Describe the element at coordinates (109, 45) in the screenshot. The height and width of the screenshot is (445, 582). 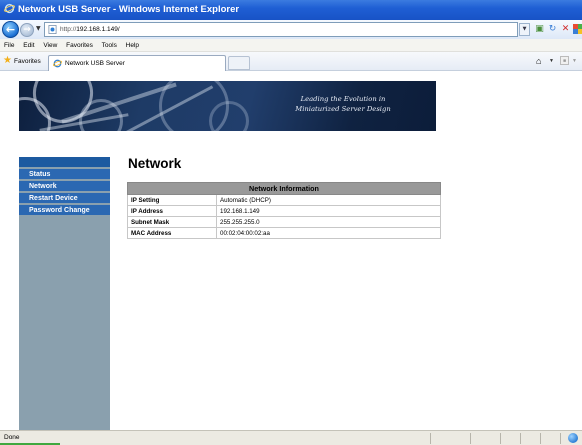
I see `menu-tools: Tools` at that location.